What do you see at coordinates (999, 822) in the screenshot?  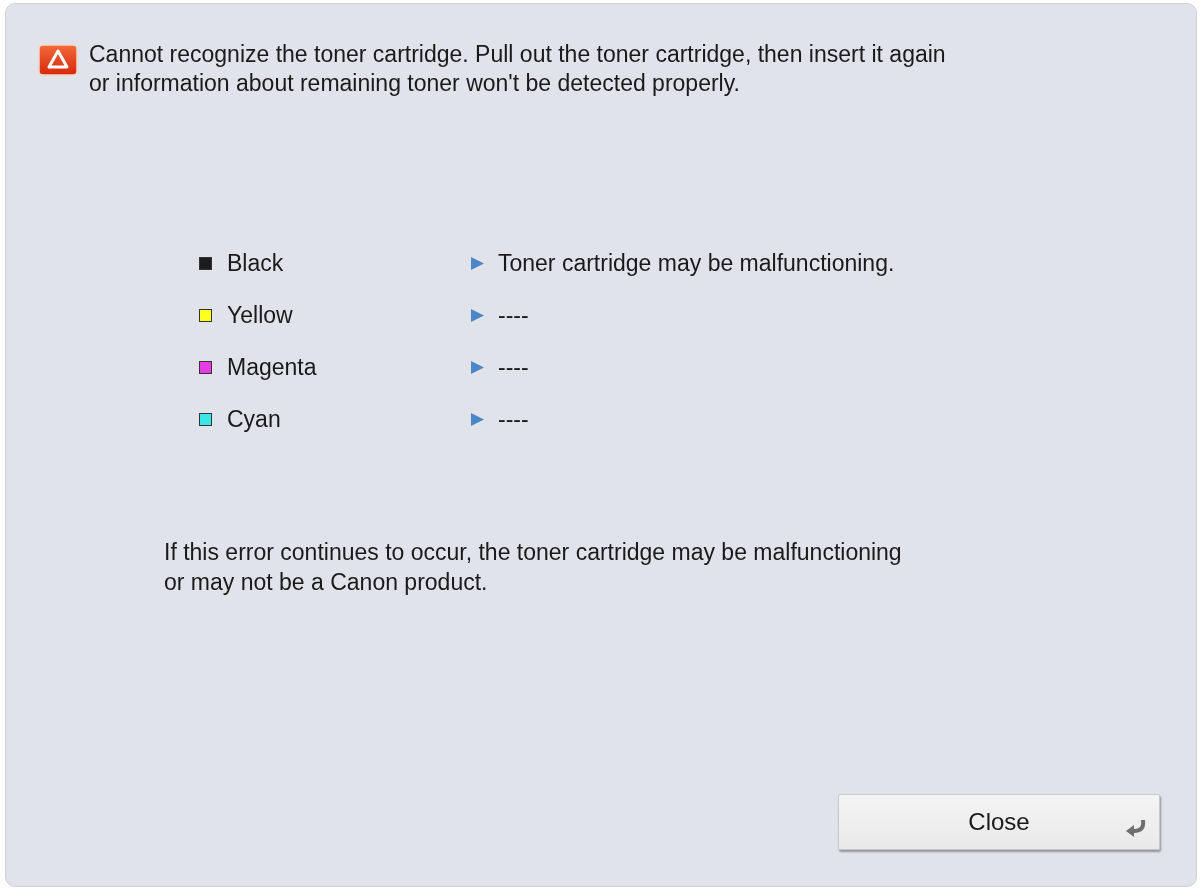 I see `close-button: Close` at bounding box center [999, 822].